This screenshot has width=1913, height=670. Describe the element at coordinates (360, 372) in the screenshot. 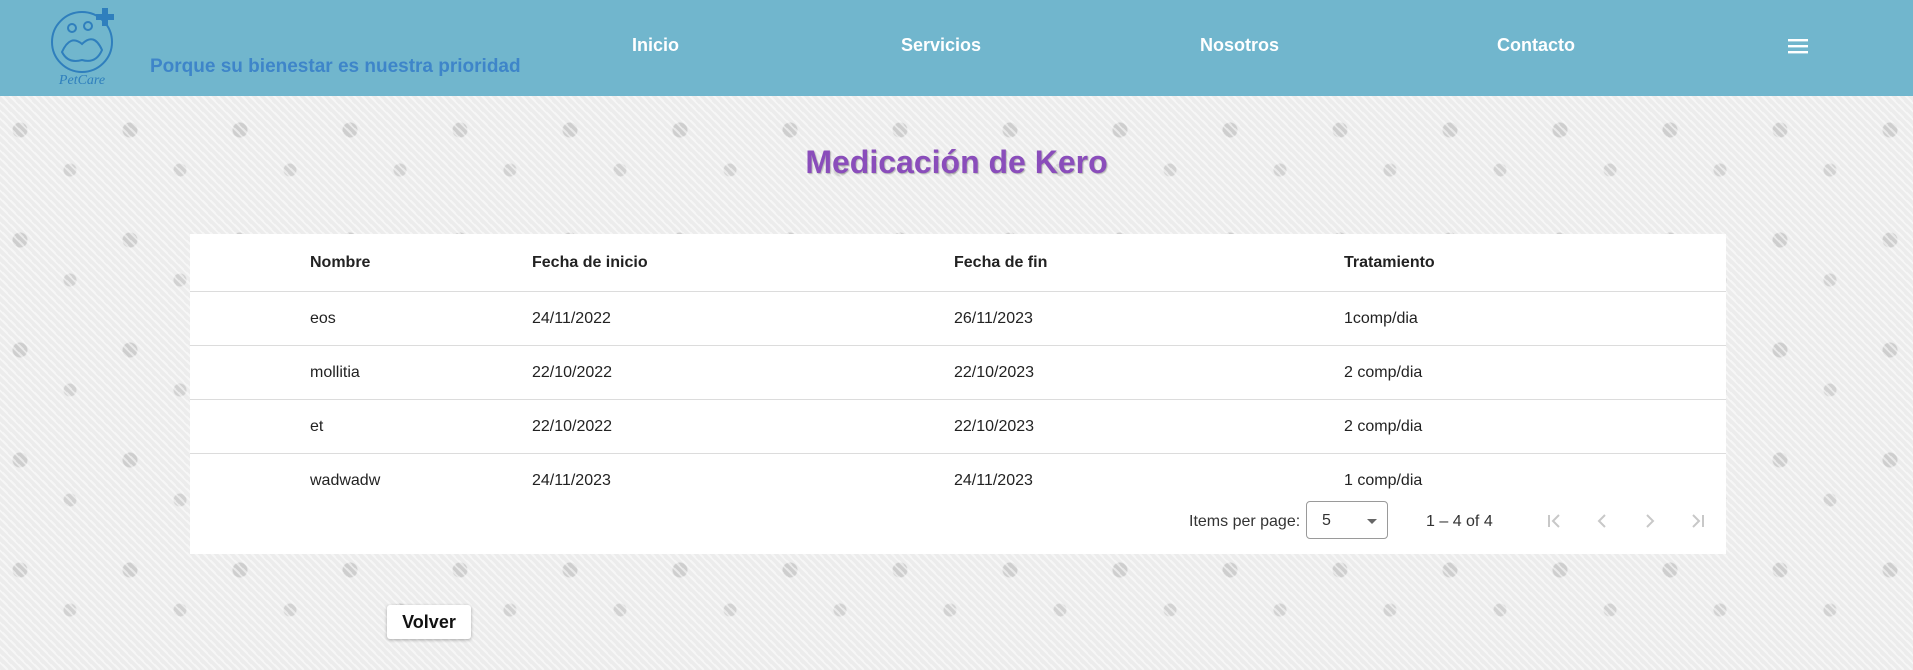

I see `cell-nombre: mollitia` at that location.